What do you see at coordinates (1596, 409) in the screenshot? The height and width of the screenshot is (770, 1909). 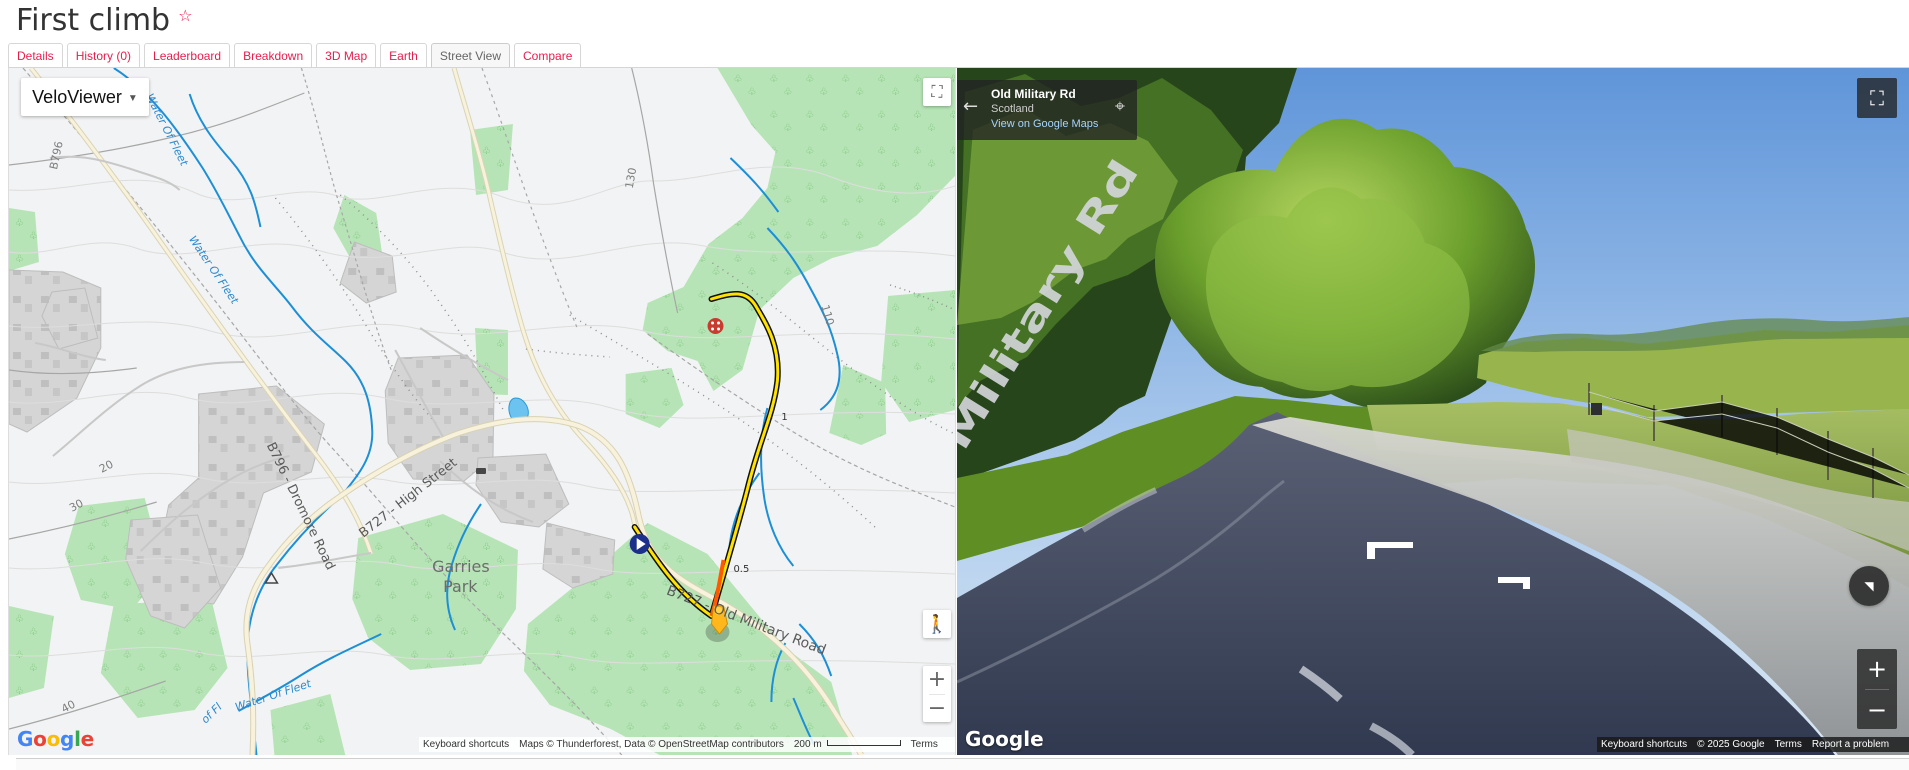 I see `road-sign` at bounding box center [1596, 409].